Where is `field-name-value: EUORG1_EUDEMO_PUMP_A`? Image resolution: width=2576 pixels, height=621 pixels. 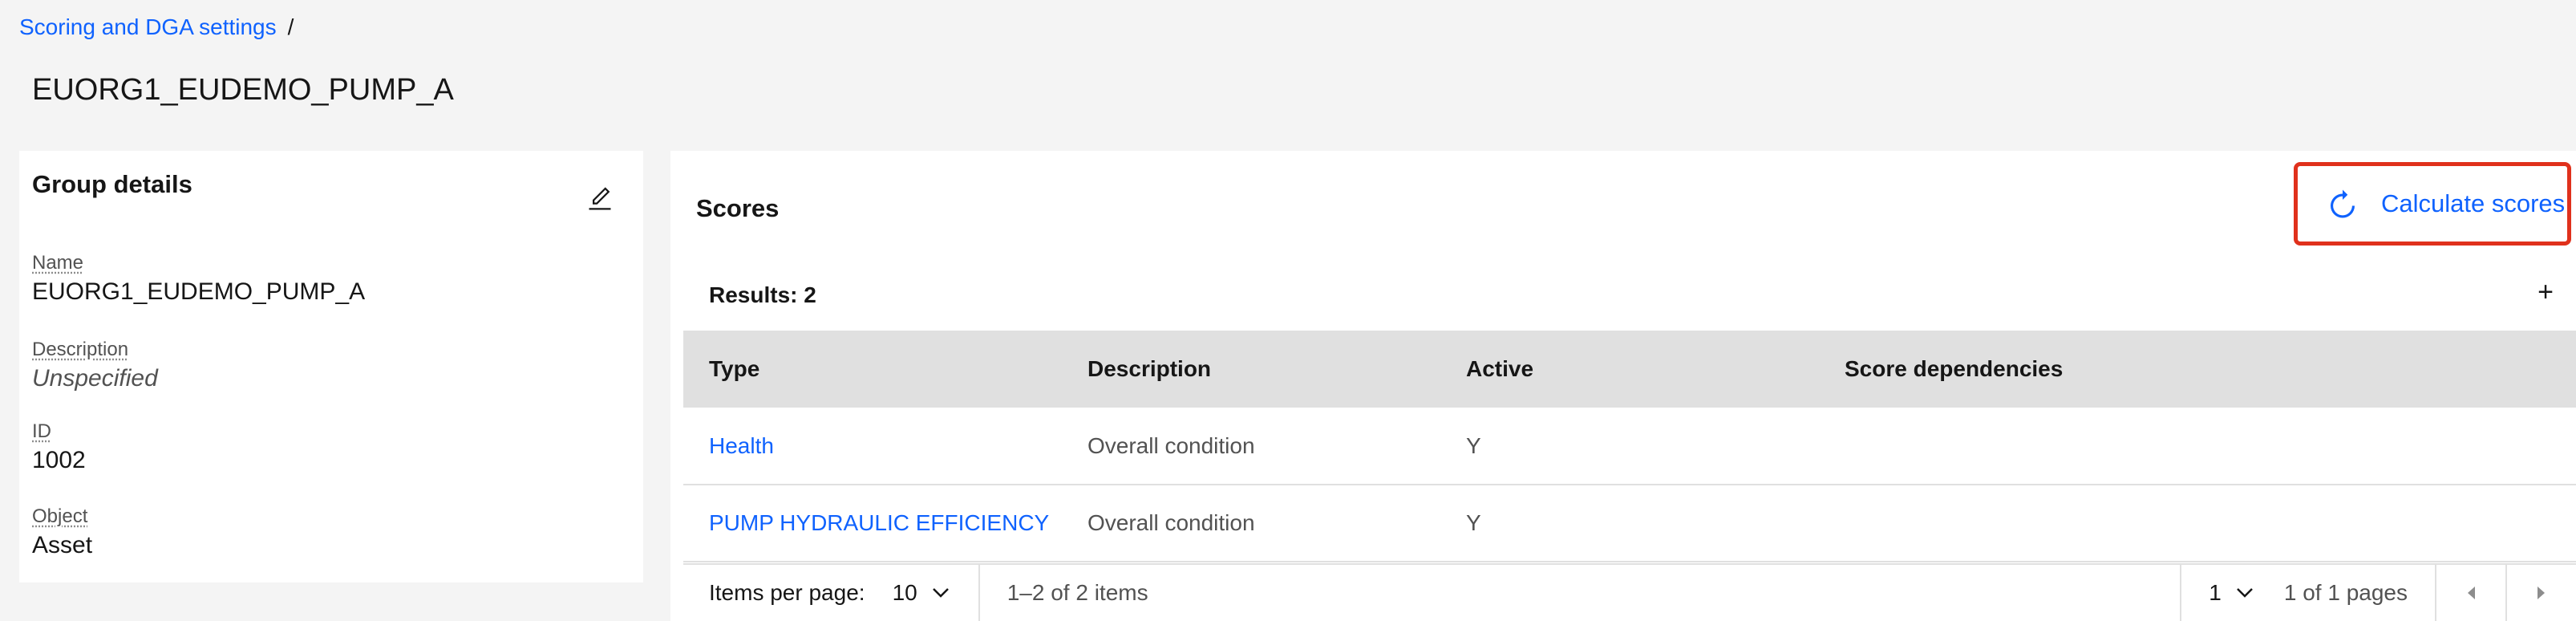 field-name-value: EUORG1_EUDEMO_PUMP_A is located at coordinates (199, 291).